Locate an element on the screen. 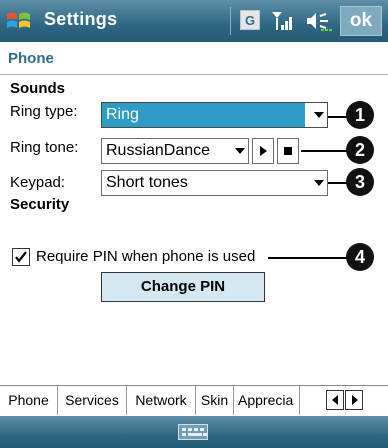  settings-tab-bar: Phone Services Network Skin Apprecia is located at coordinates (194, 400).